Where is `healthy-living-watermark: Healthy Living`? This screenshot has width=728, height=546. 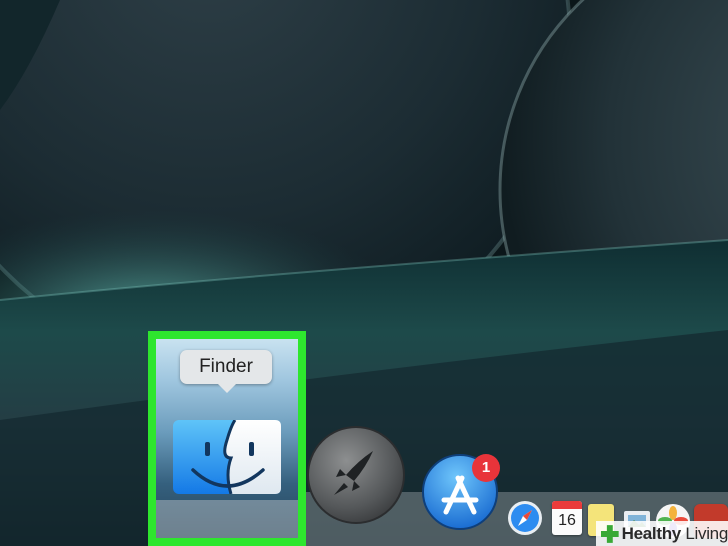 healthy-living-watermark: Healthy Living is located at coordinates (662, 533).